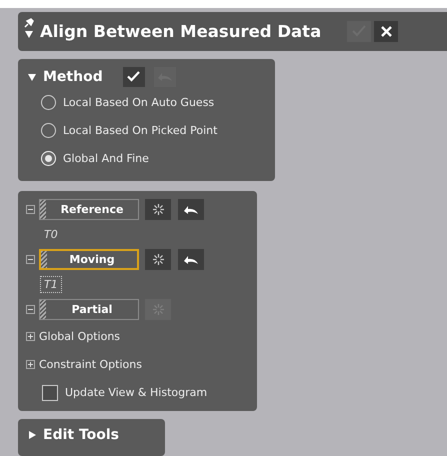  I want to click on pin-icon, so click(29, 23).